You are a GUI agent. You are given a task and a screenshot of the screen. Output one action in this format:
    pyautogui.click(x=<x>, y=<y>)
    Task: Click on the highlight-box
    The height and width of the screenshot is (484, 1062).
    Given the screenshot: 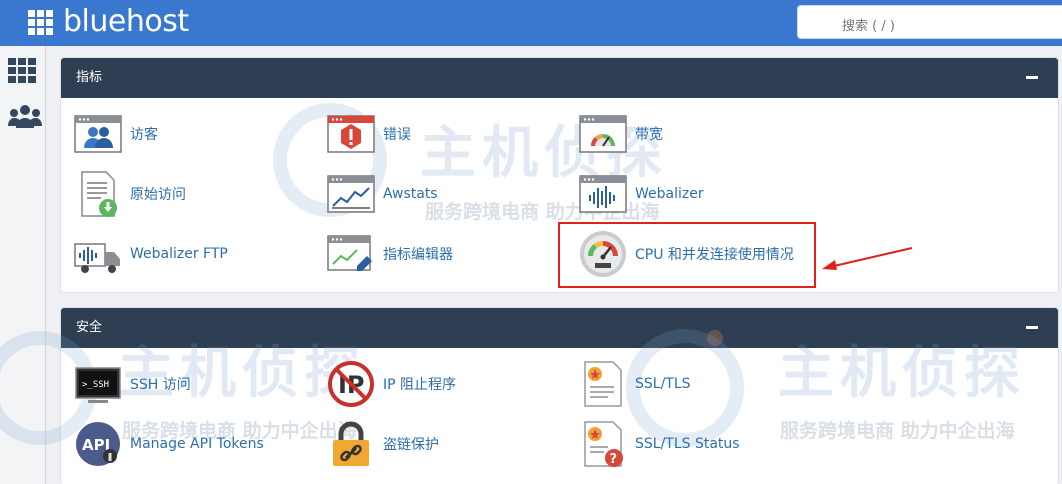 What is the action you would take?
    pyautogui.click(x=687, y=255)
    